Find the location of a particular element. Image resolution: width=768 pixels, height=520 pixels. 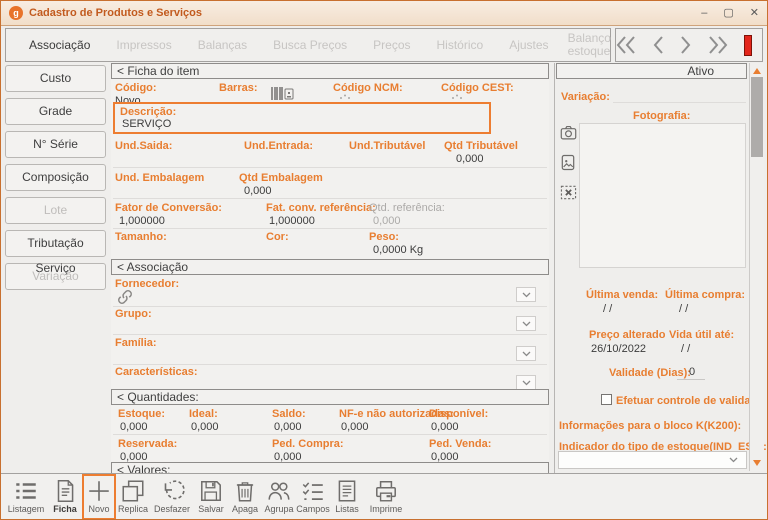

last-record-icon is located at coordinates (718, 45).